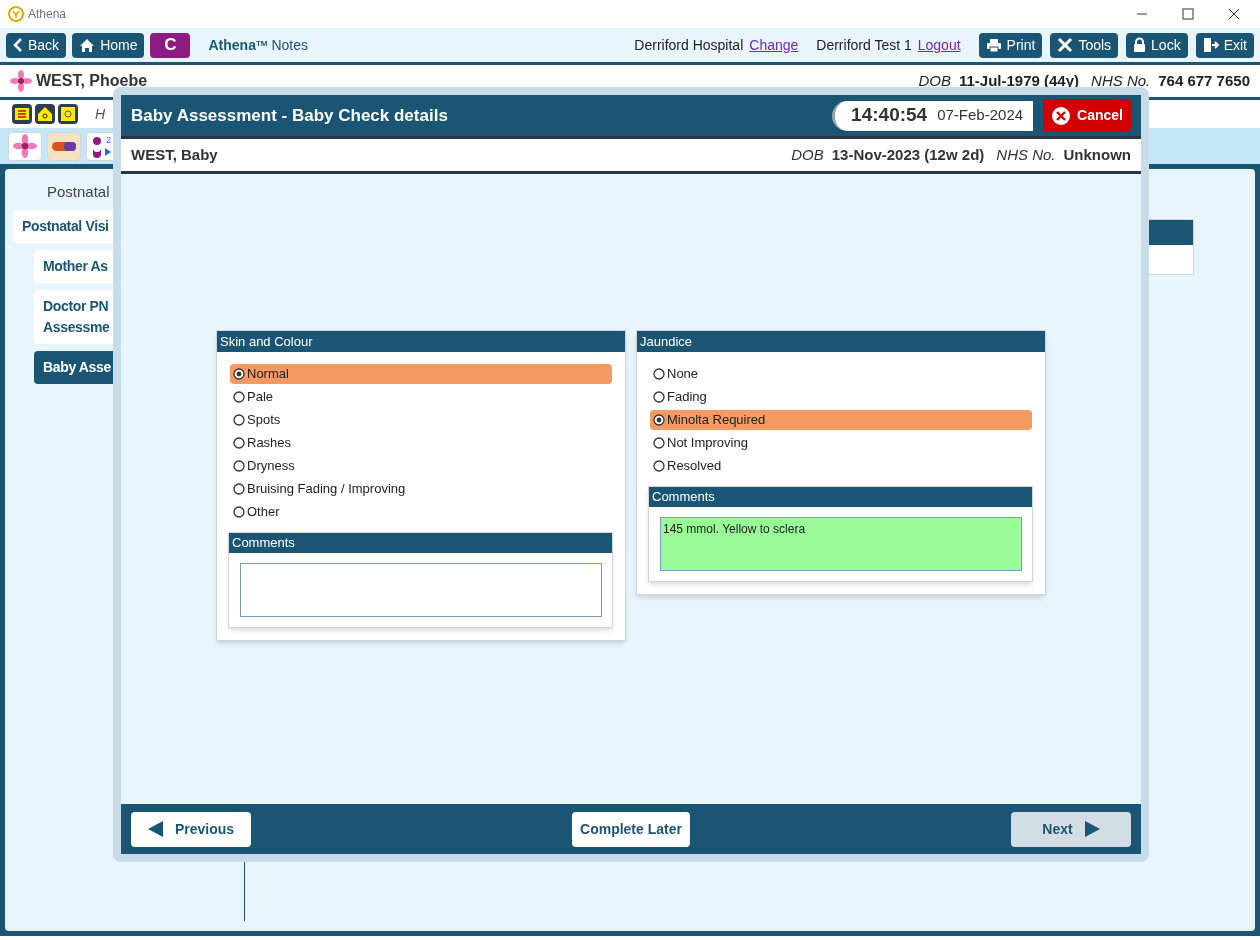 The width and height of the screenshot is (1260, 940). I want to click on flower-button, so click(25, 146).